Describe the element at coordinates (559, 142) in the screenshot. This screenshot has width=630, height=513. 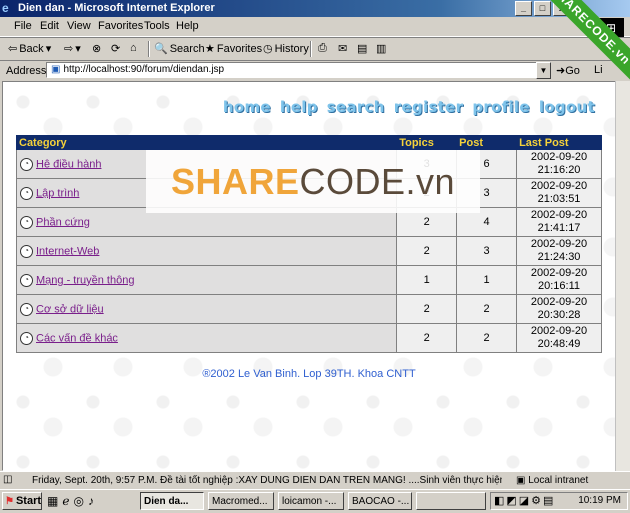
I see `header-last-post: Last Post` at that location.